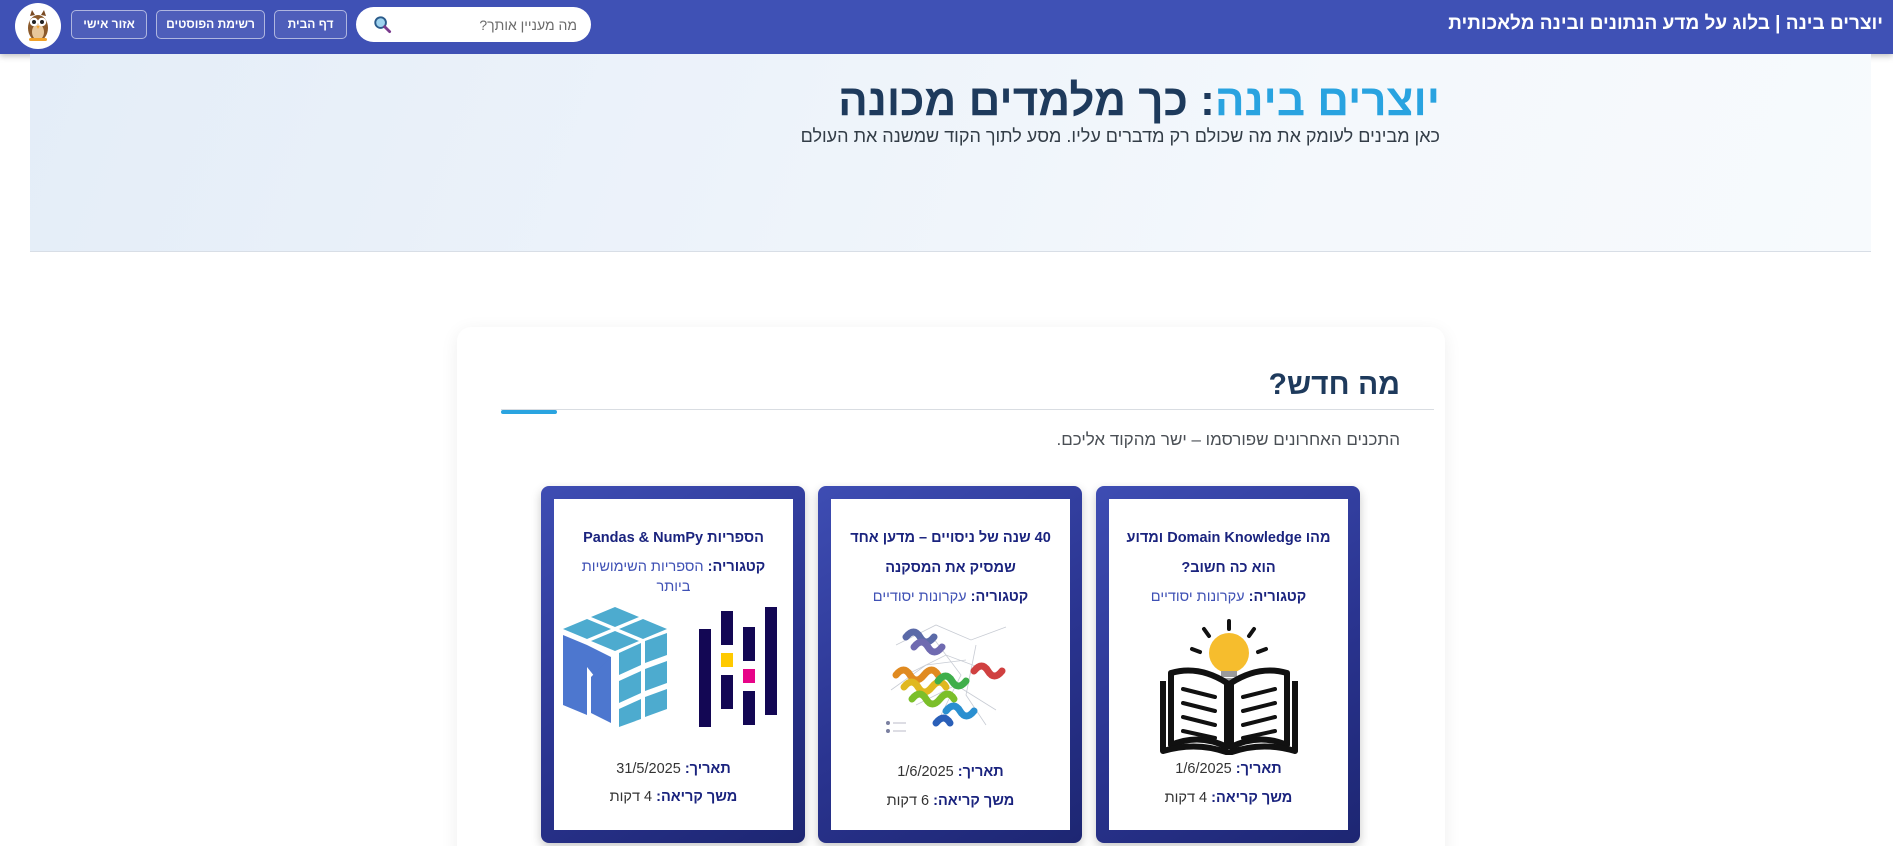 The image size is (1893, 846). Describe the element at coordinates (614, 667) in the screenshot. I see `numpy-logo` at that location.